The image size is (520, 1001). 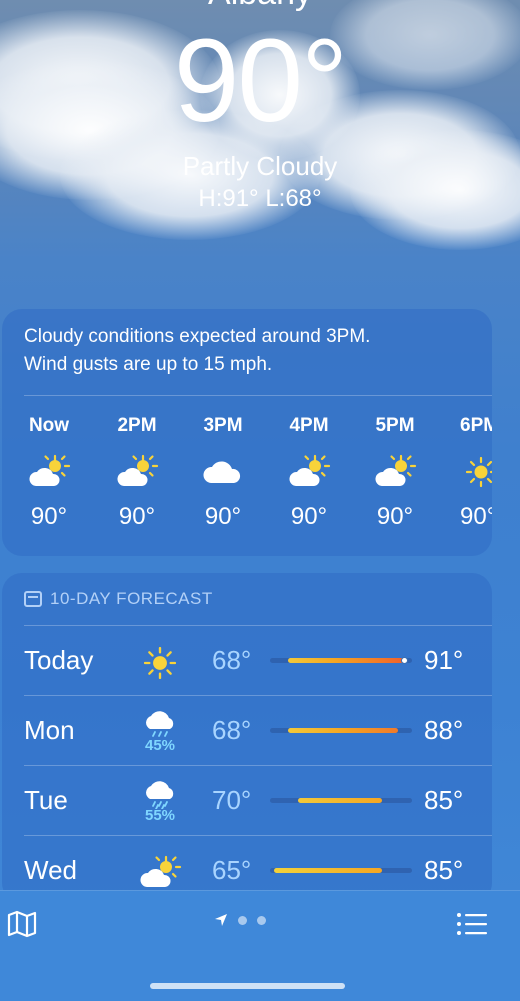 What do you see at coordinates (444, 730) in the screenshot?
I see `high-temp: 88°` at bounding box center [444, 730].